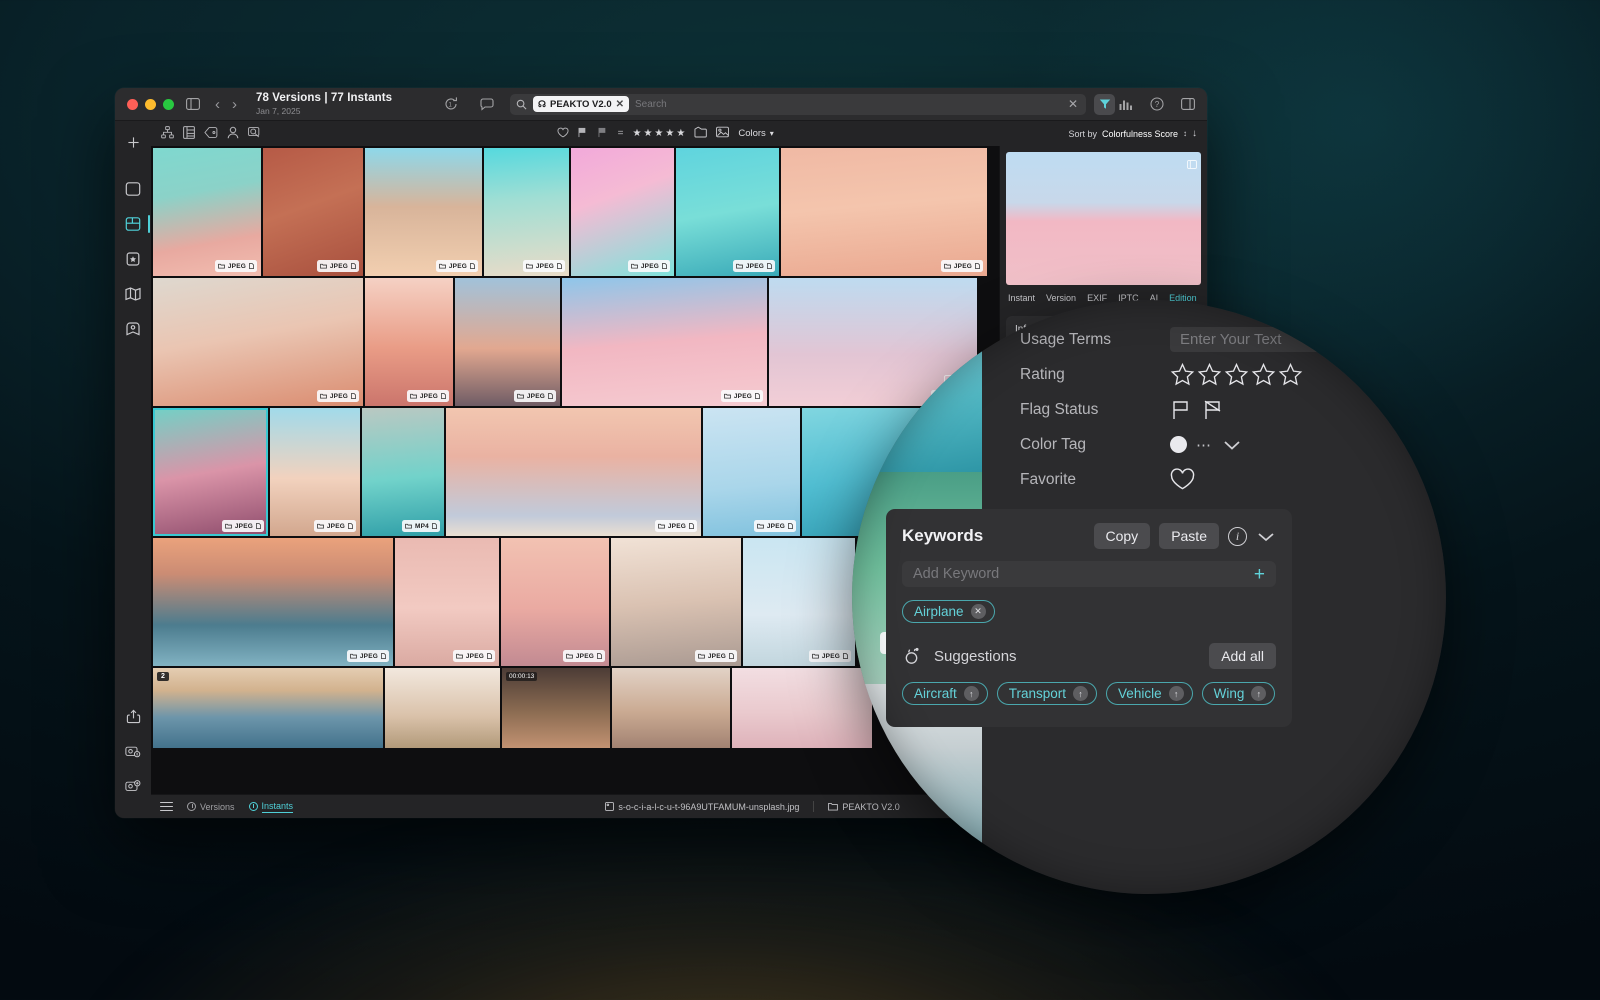  What do you see at coordinates (798, 104) in the screenshot?
I see `search-bar: ☊ PEAKTO V2.0 ✕ Search ✕` at bounding box center [798, 104].